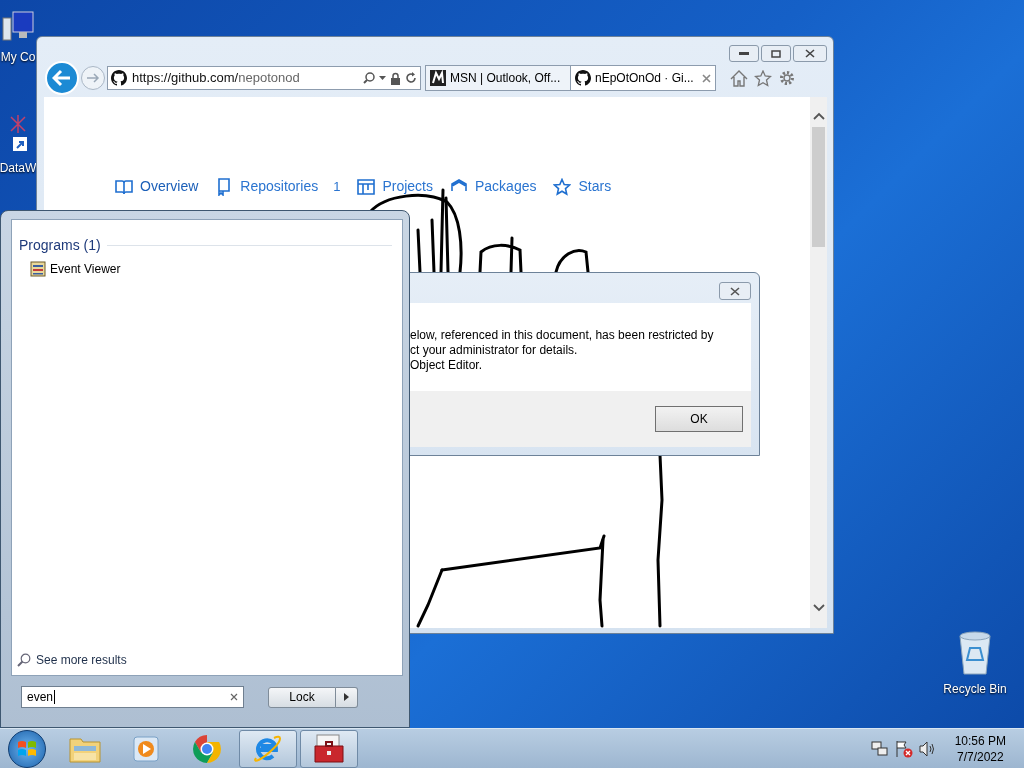  Describe the element at coordinates (234, 697) in the screenshot. I see `clear-icon` at that location.